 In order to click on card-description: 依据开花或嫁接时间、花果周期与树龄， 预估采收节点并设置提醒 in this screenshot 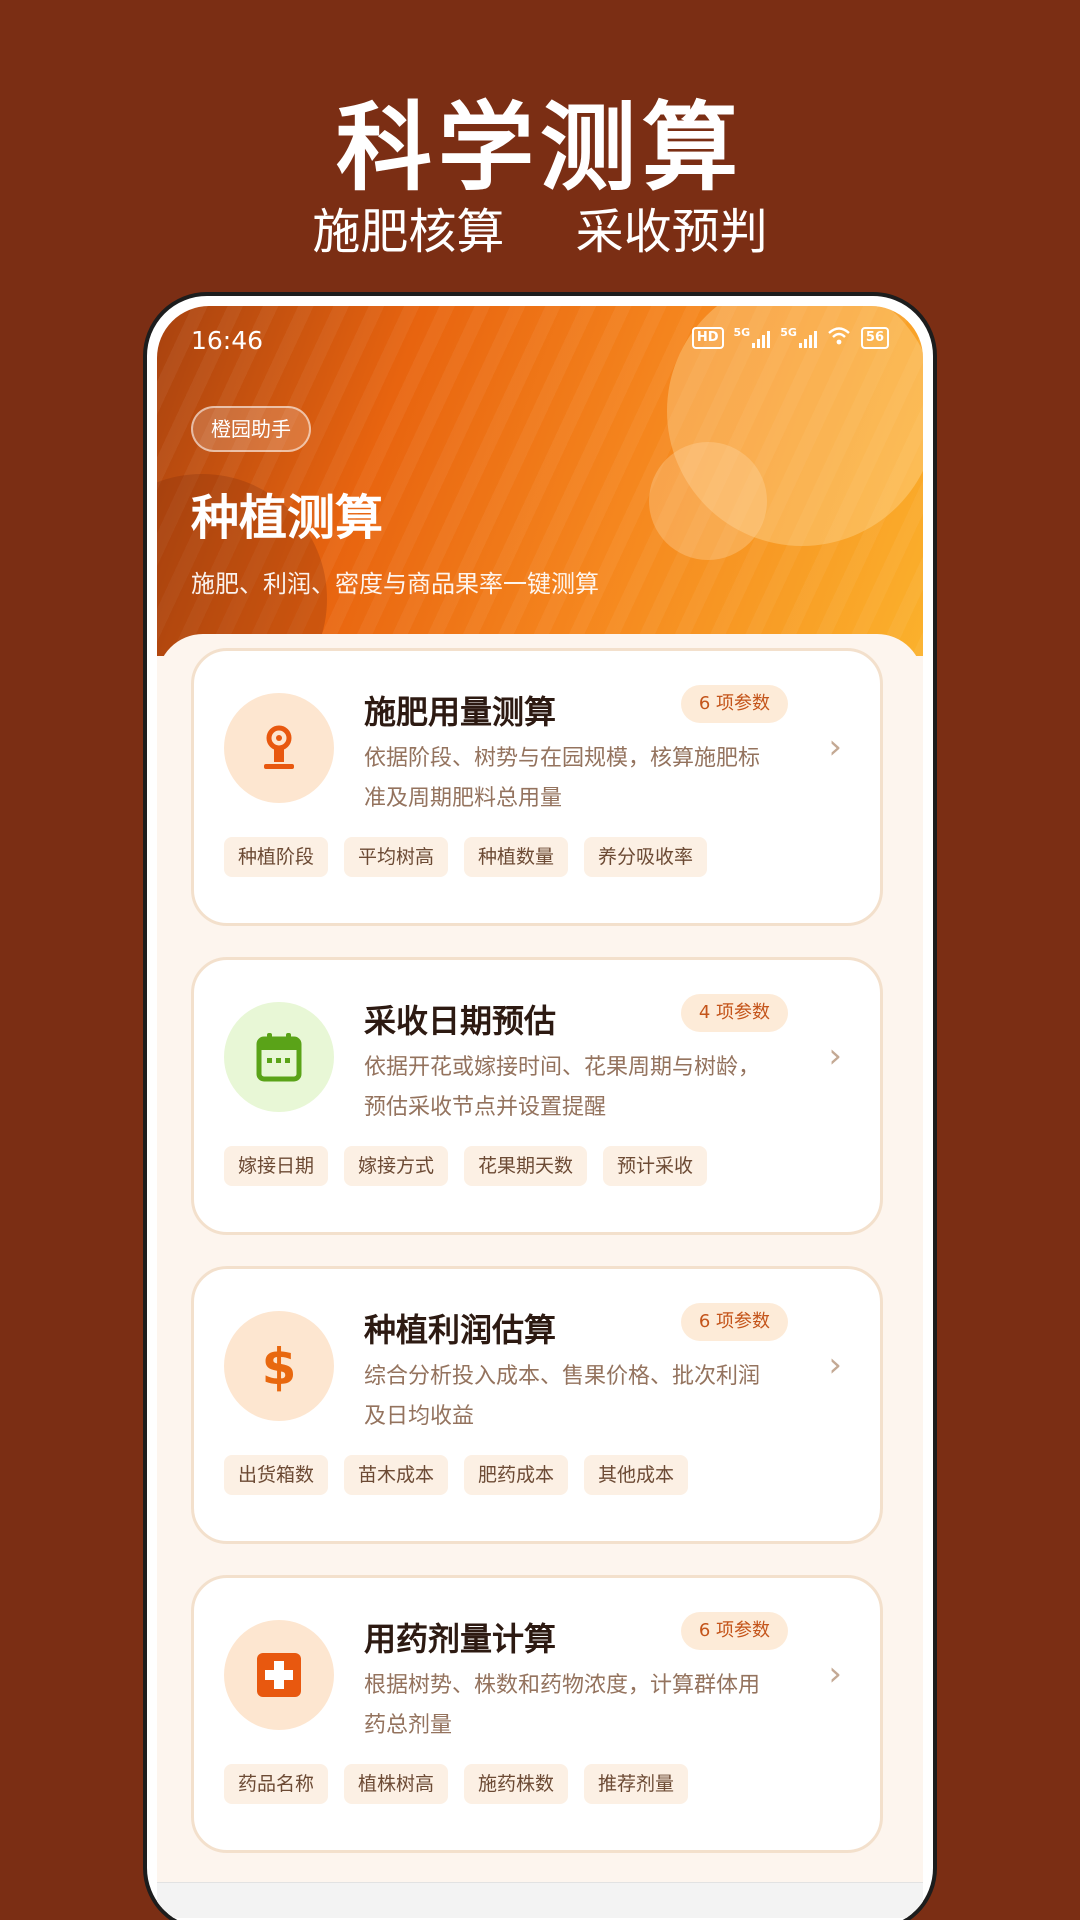, I will do `click(579, 1088)`.